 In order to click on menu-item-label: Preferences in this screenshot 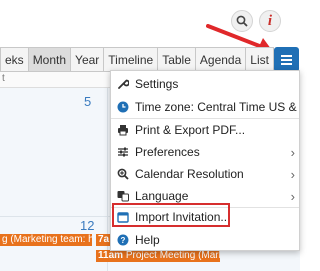, I will do `click(167, 152)`.